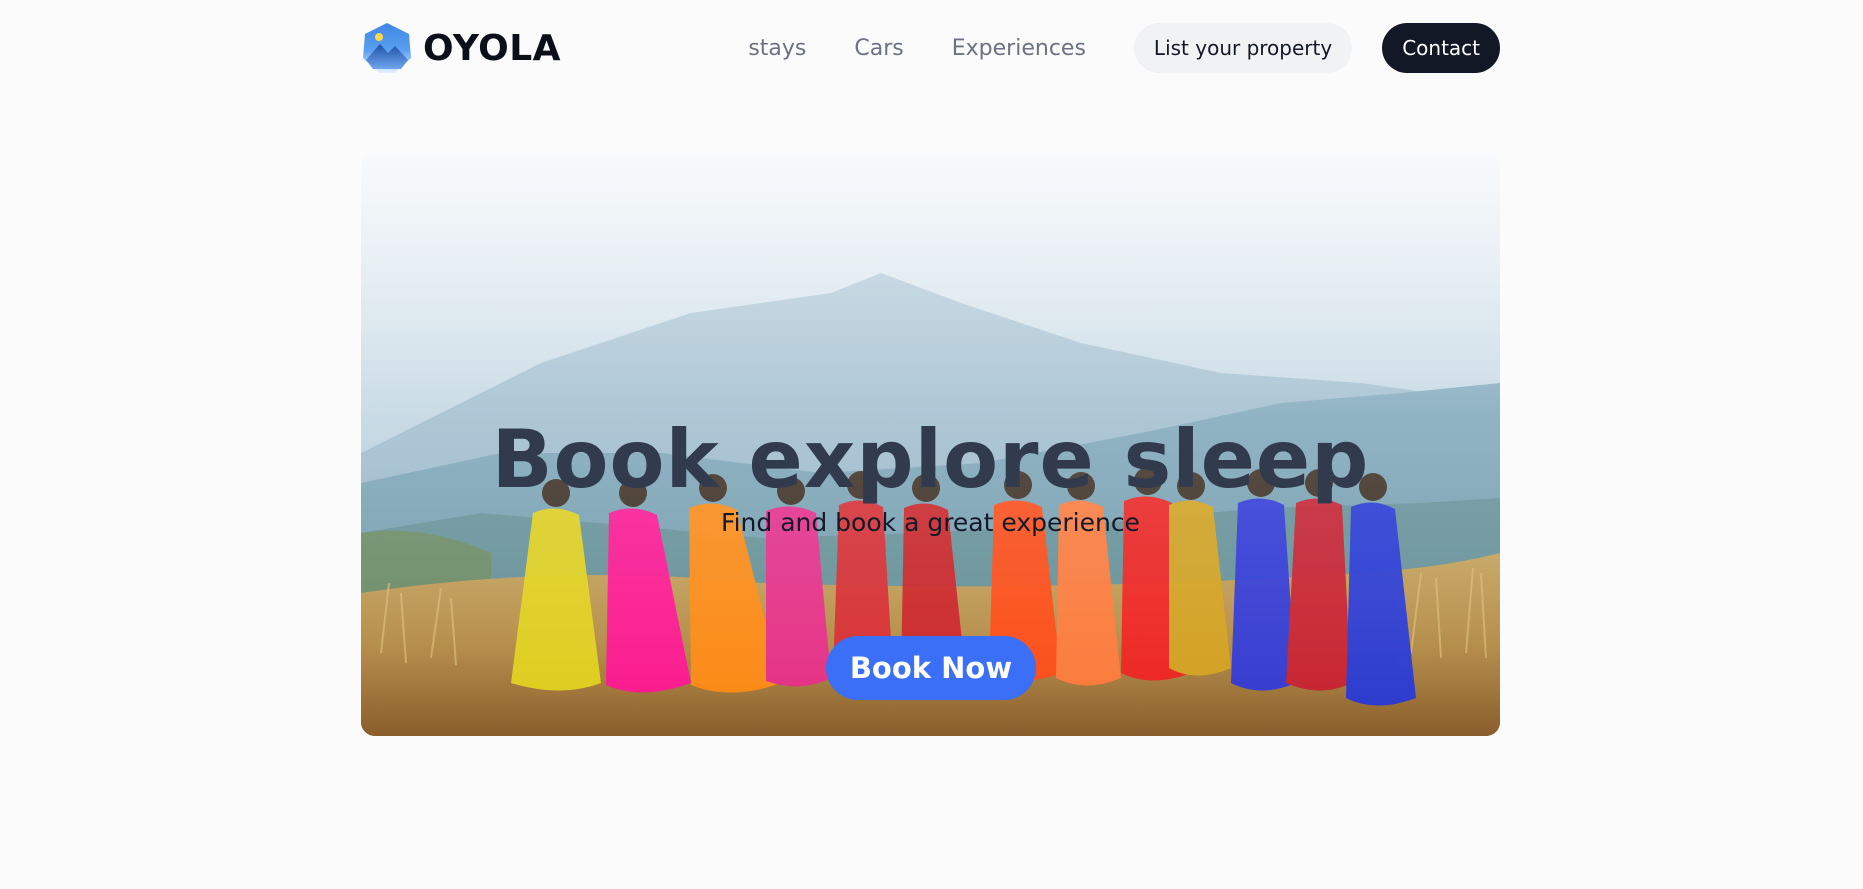 The height and width of the screenshot is (889, 1863). I want to click on brand-name: OYOLA, so click(492, 48).